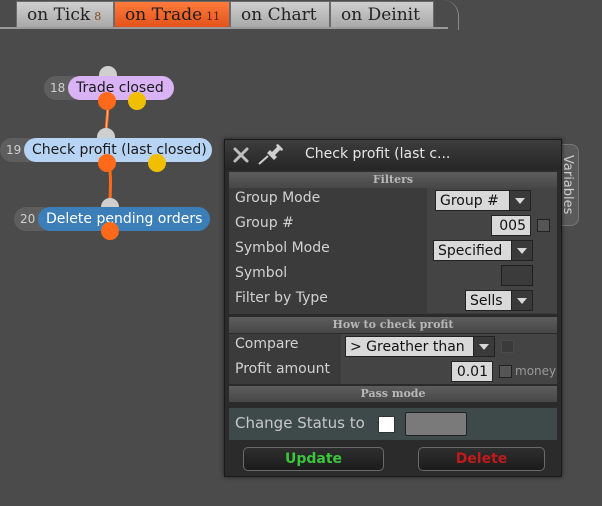 The image size is (602, 506). I want to click on close-icon, so click(241, 155).